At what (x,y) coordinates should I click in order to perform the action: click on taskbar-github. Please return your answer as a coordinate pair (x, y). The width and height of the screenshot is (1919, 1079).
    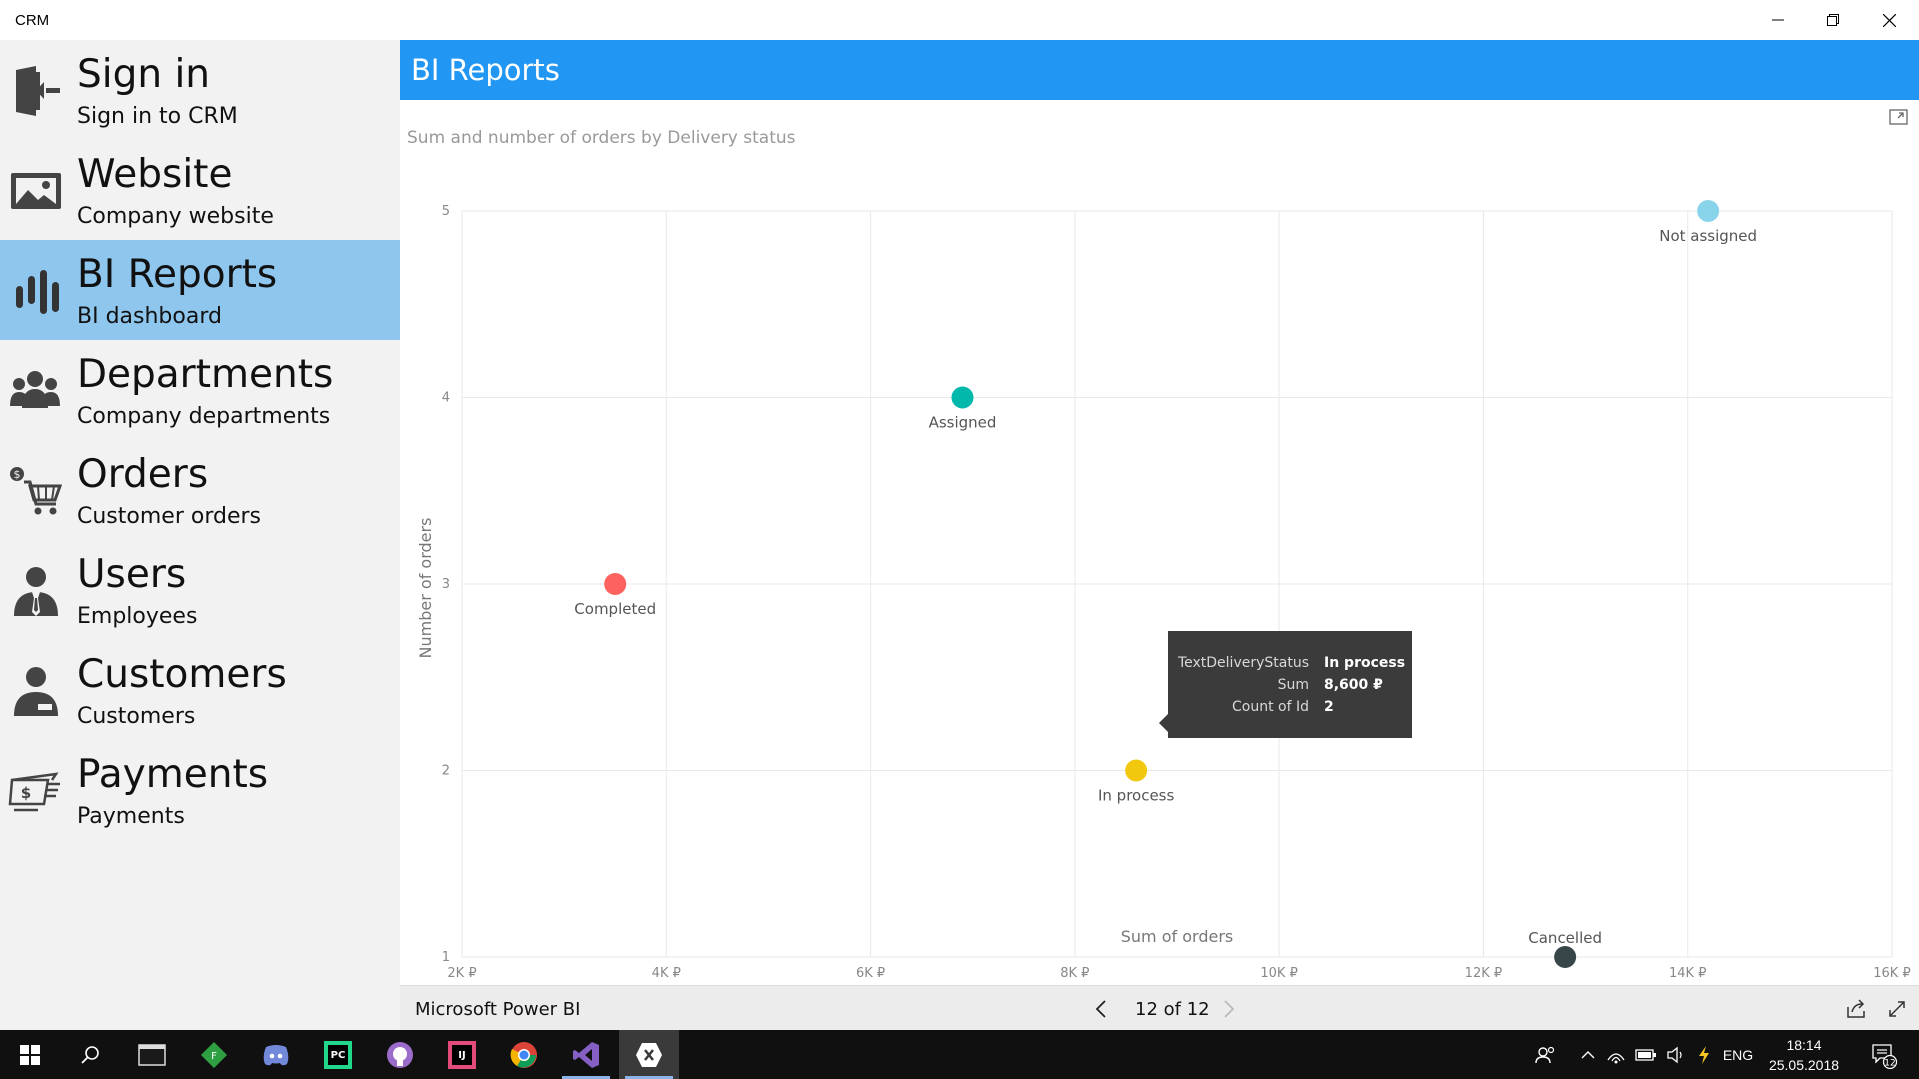
    Looking at the image, I should click on (400, 1054).